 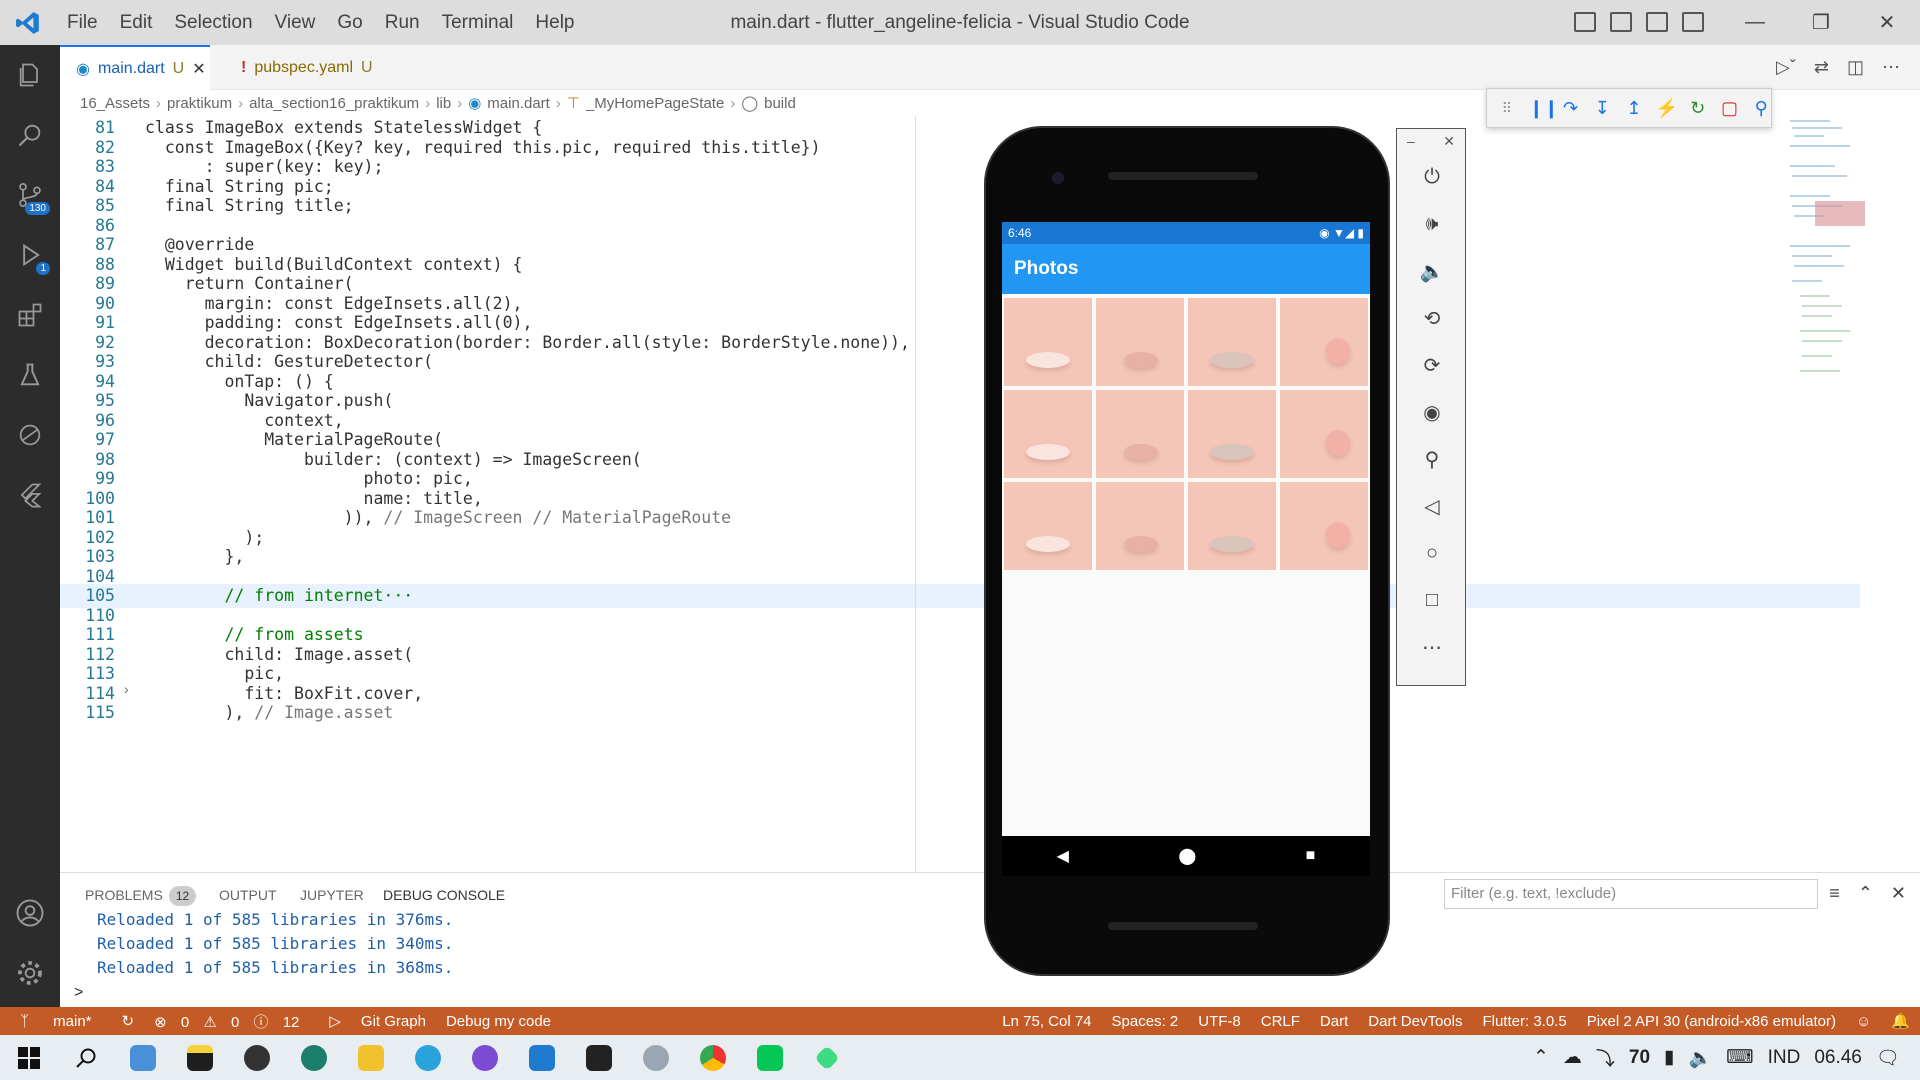 I want to click on notification-center-icon: 🗨, so click(x=1888, y=1058).